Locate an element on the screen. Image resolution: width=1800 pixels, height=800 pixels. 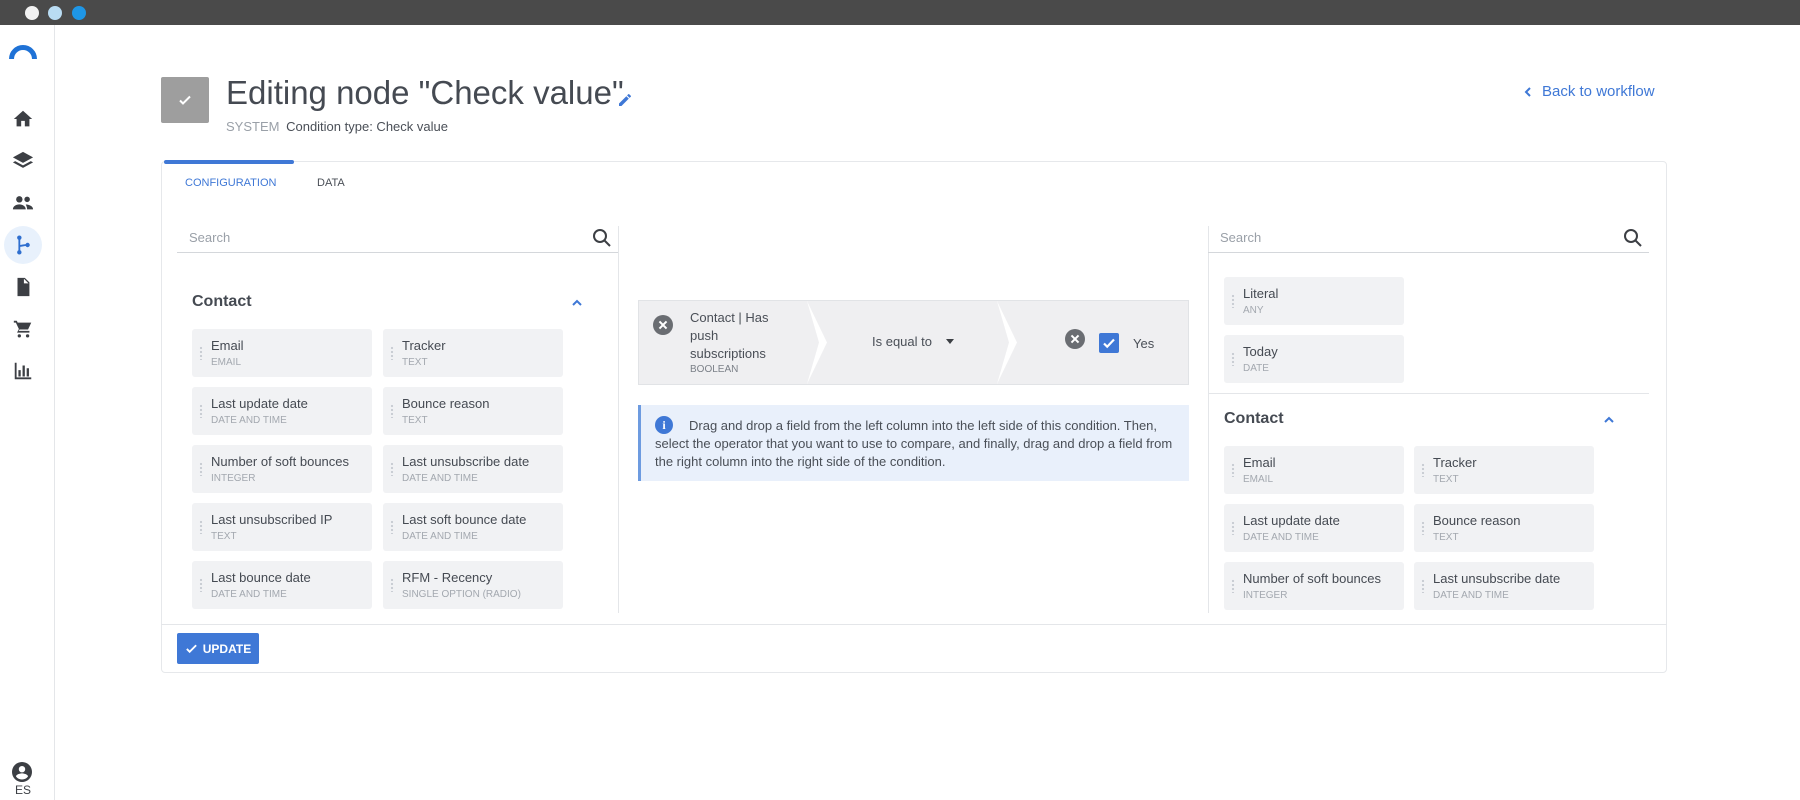
node-type-badge is located at coordinates (185, 100).